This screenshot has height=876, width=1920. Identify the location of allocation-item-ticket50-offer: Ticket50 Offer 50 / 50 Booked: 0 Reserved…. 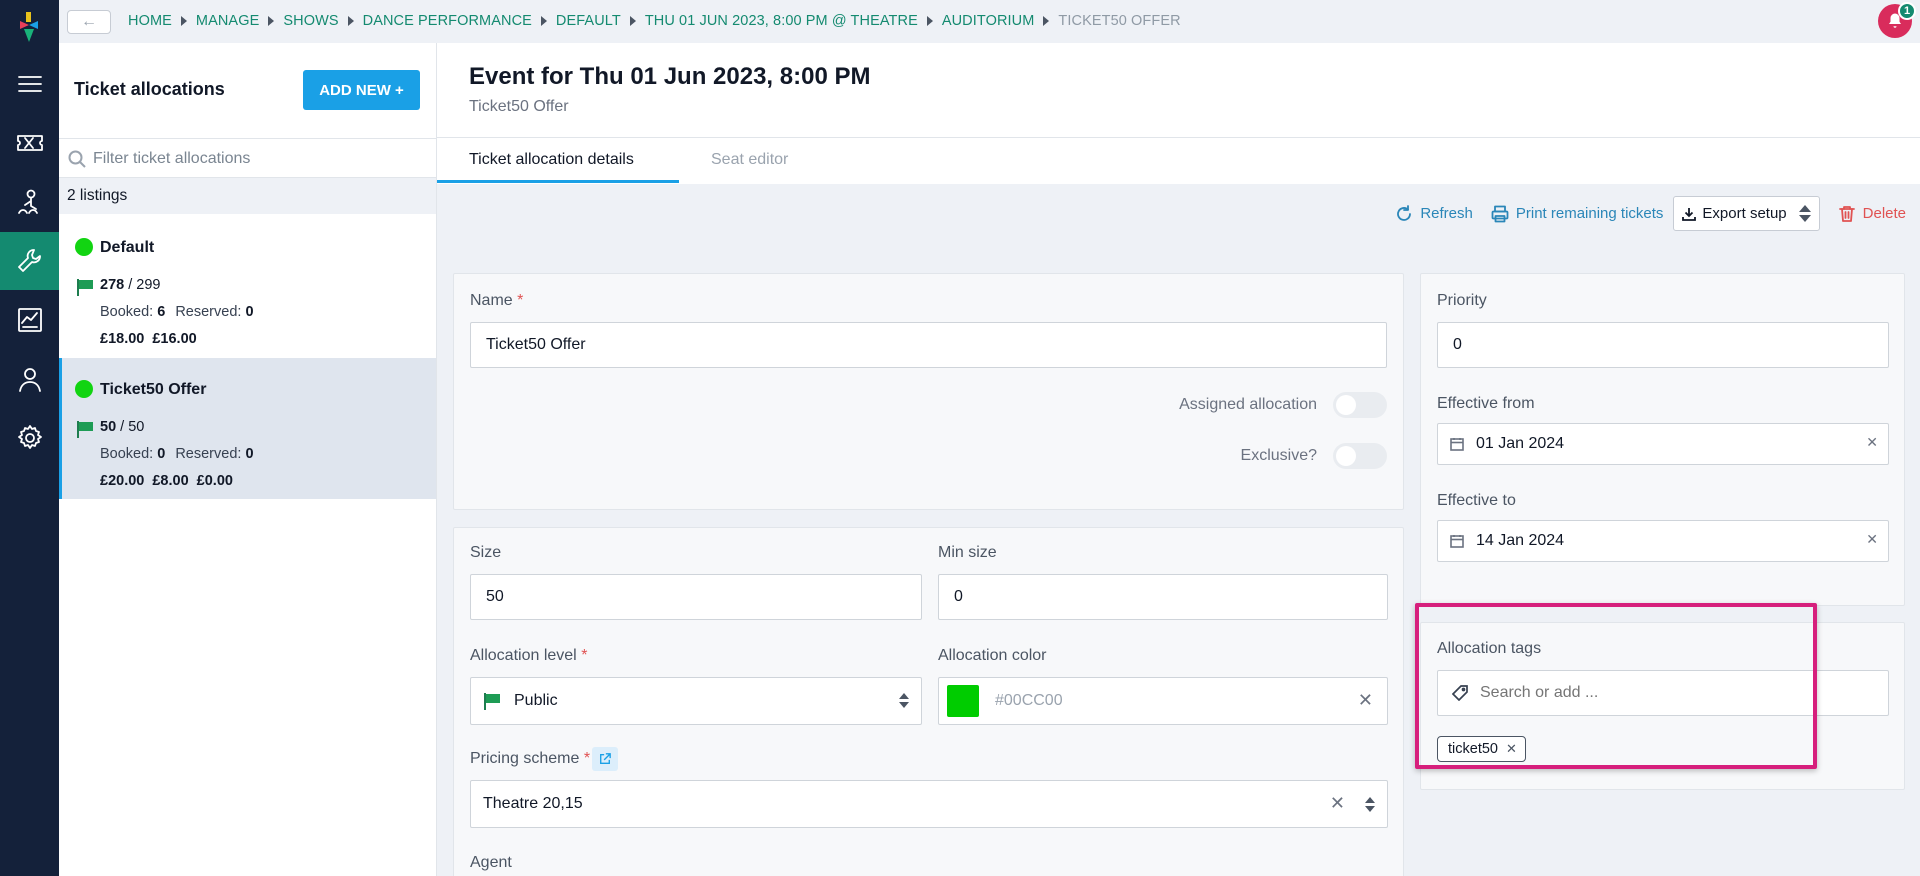
(247, 428).